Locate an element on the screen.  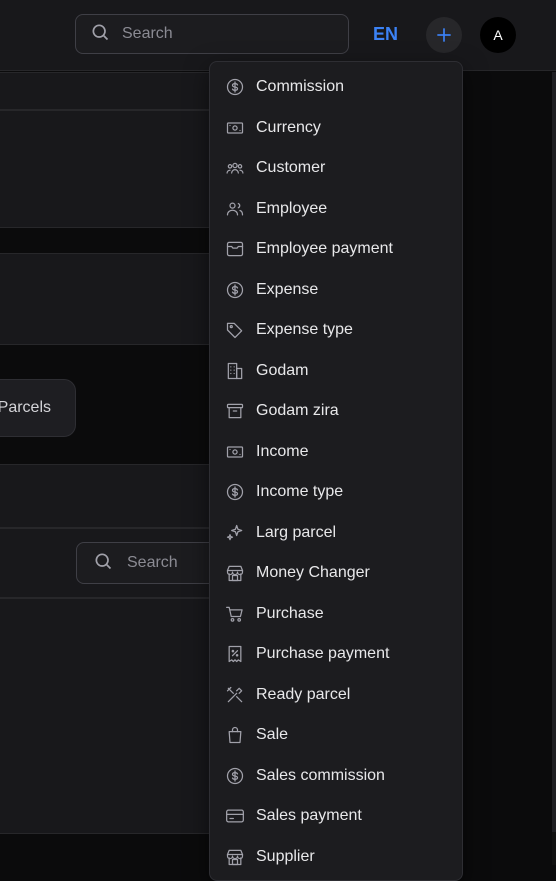
menu-item-commission: Commission is located at coordinates (336, 87).